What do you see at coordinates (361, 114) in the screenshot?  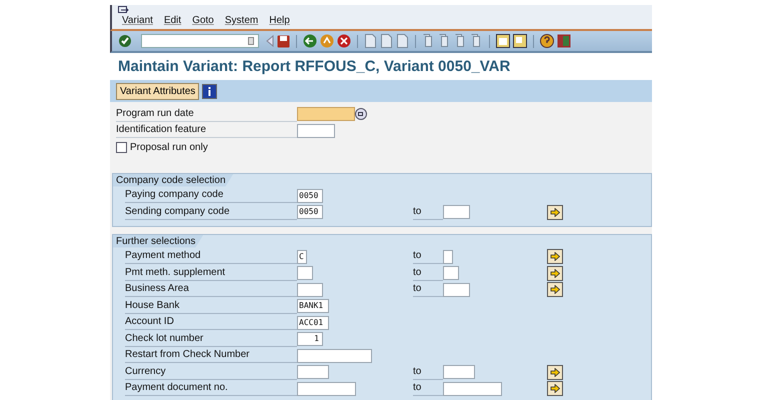 I see `value-help-icon` at bounding box center [361, 114].